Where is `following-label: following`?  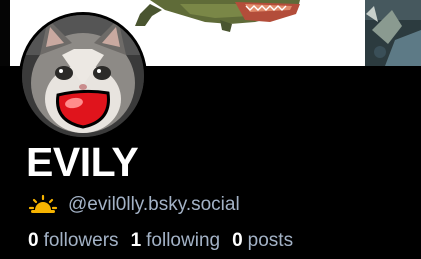 following-label: following is located at coordinates (183, 240).